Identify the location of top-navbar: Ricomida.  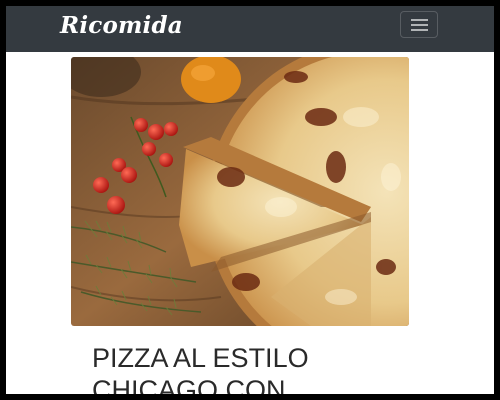
(250, 29).